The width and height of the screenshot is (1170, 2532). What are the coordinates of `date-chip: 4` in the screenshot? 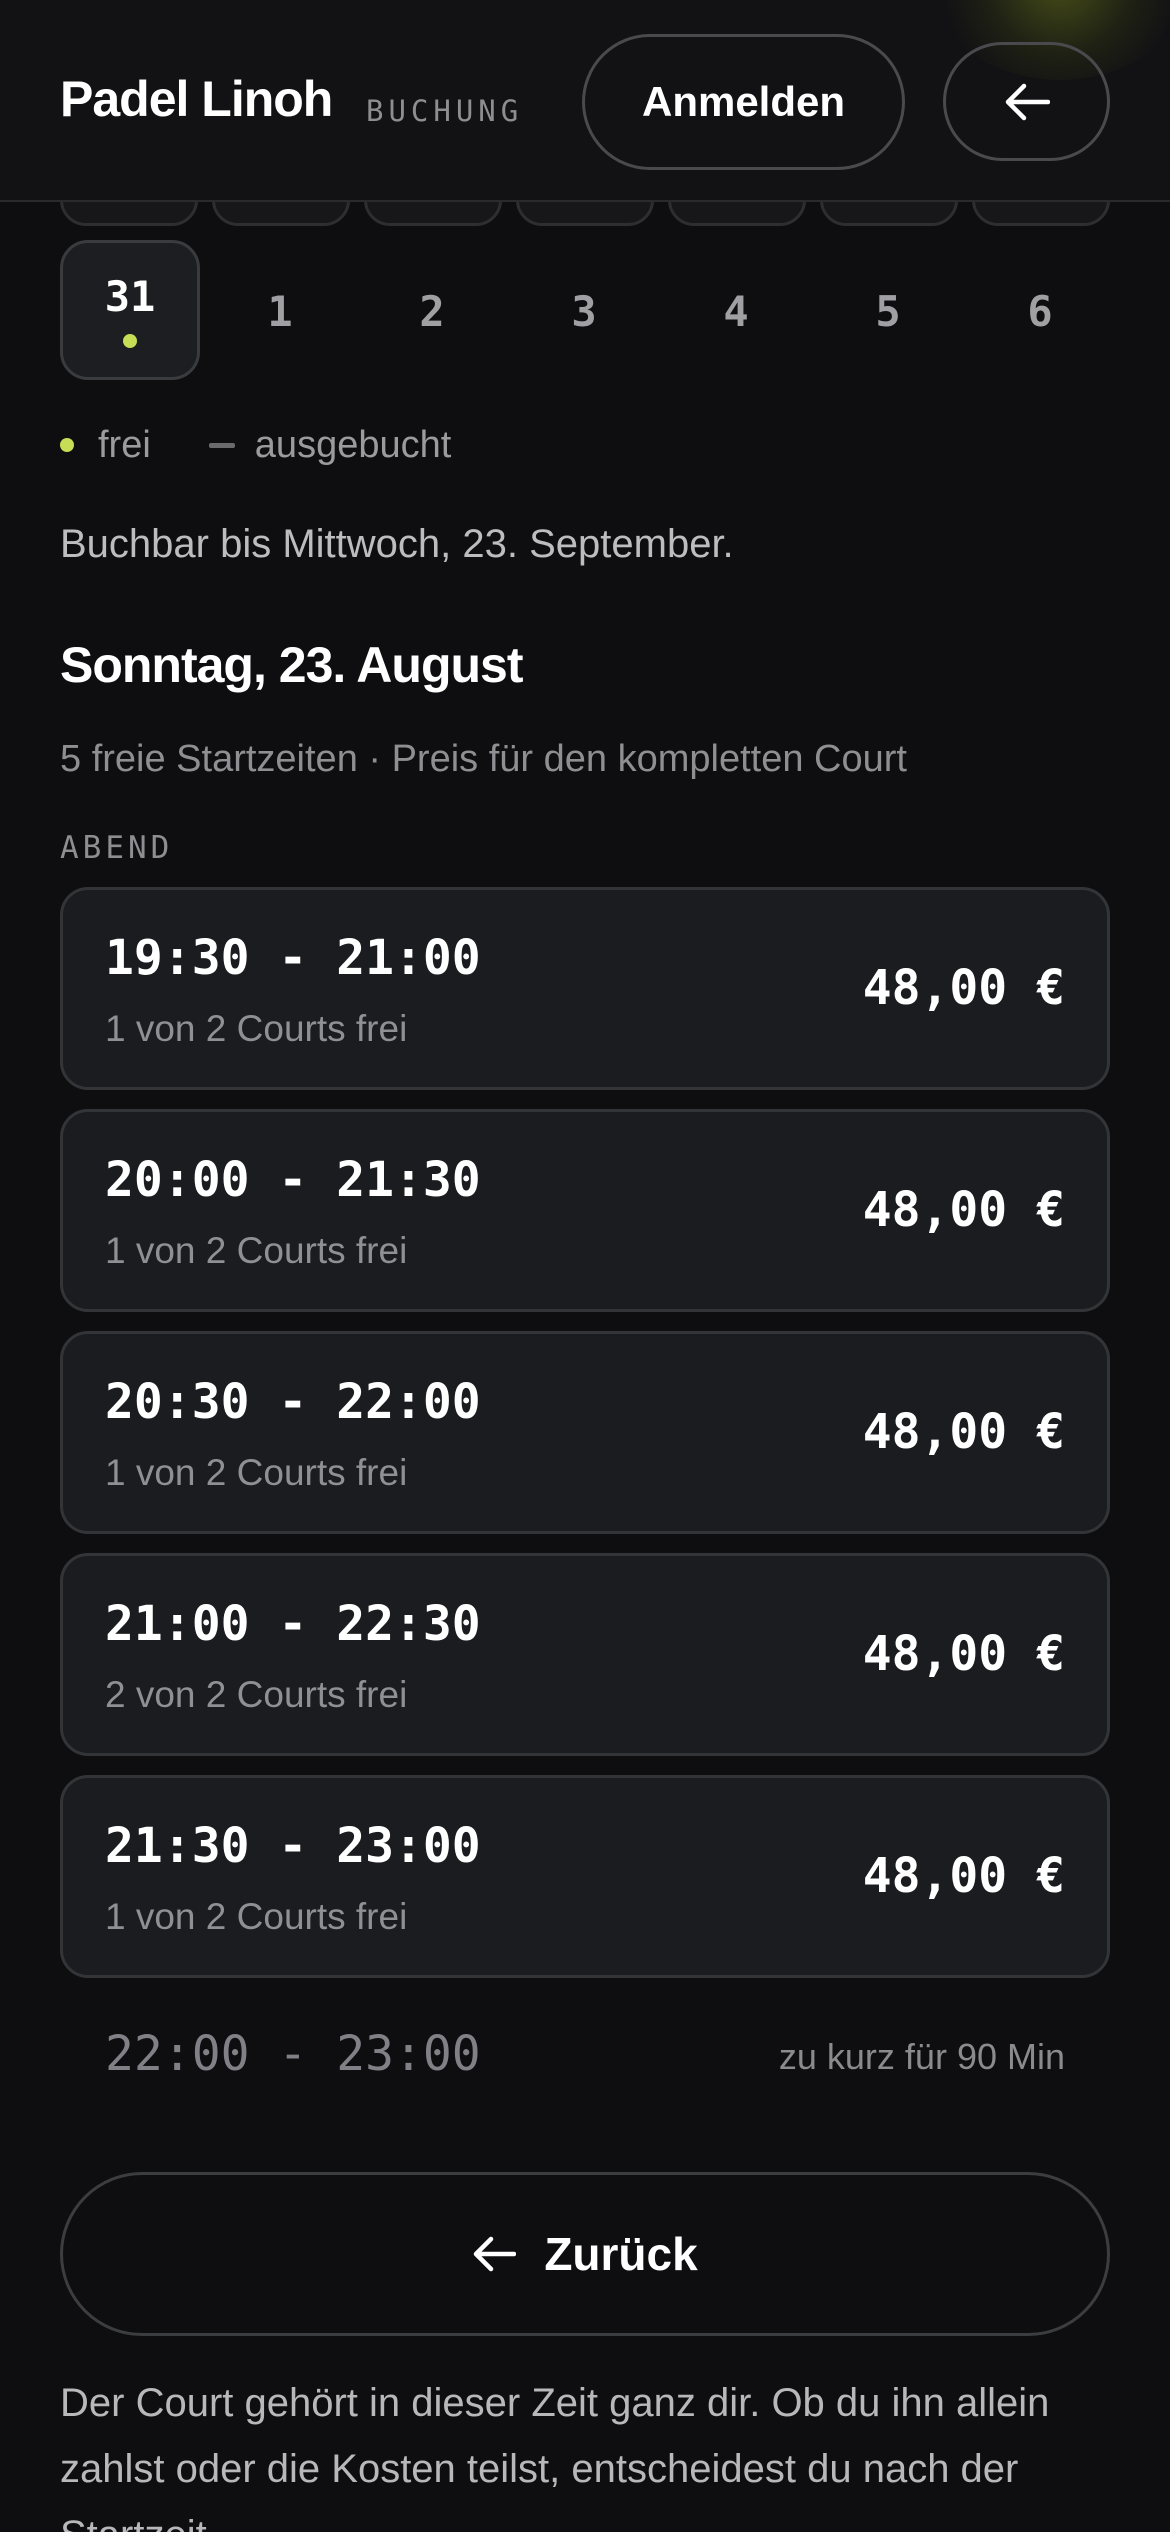 It's located at (736, 310).